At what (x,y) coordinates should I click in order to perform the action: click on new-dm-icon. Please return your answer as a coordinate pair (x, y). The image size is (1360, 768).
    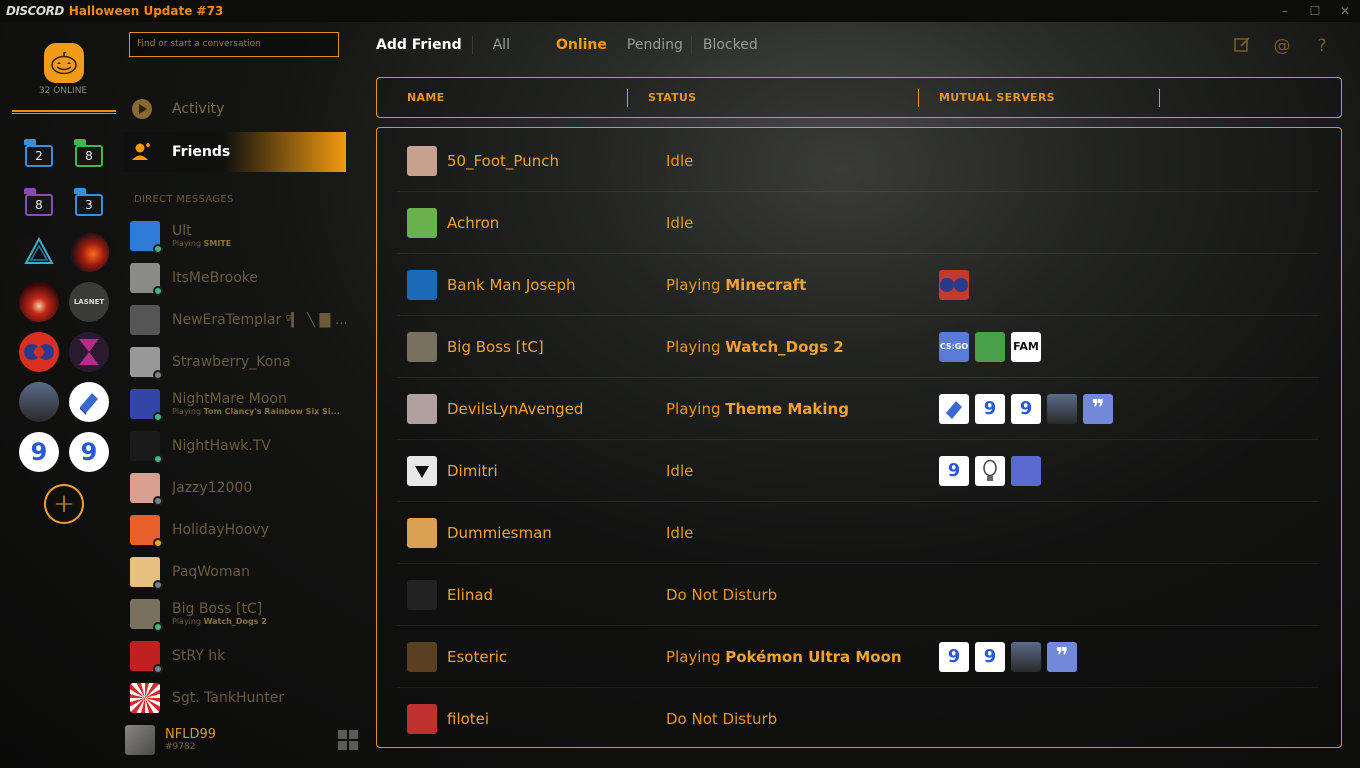
    Looking at the image, I should click on (1242, 47).